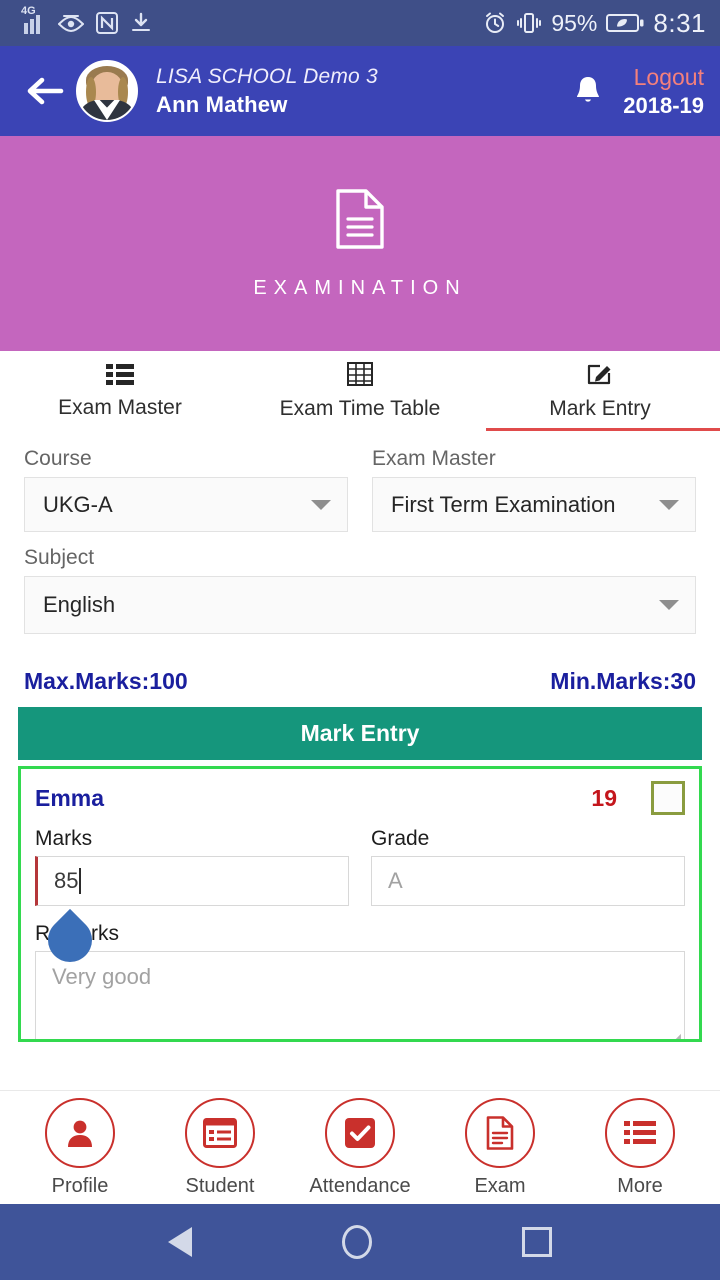 The width and height of the screenshot is (720, 1280). Describe the element at coordinates (222, 104) in the screenshot. I see `user-name-label: Ann Mathew` at that location.